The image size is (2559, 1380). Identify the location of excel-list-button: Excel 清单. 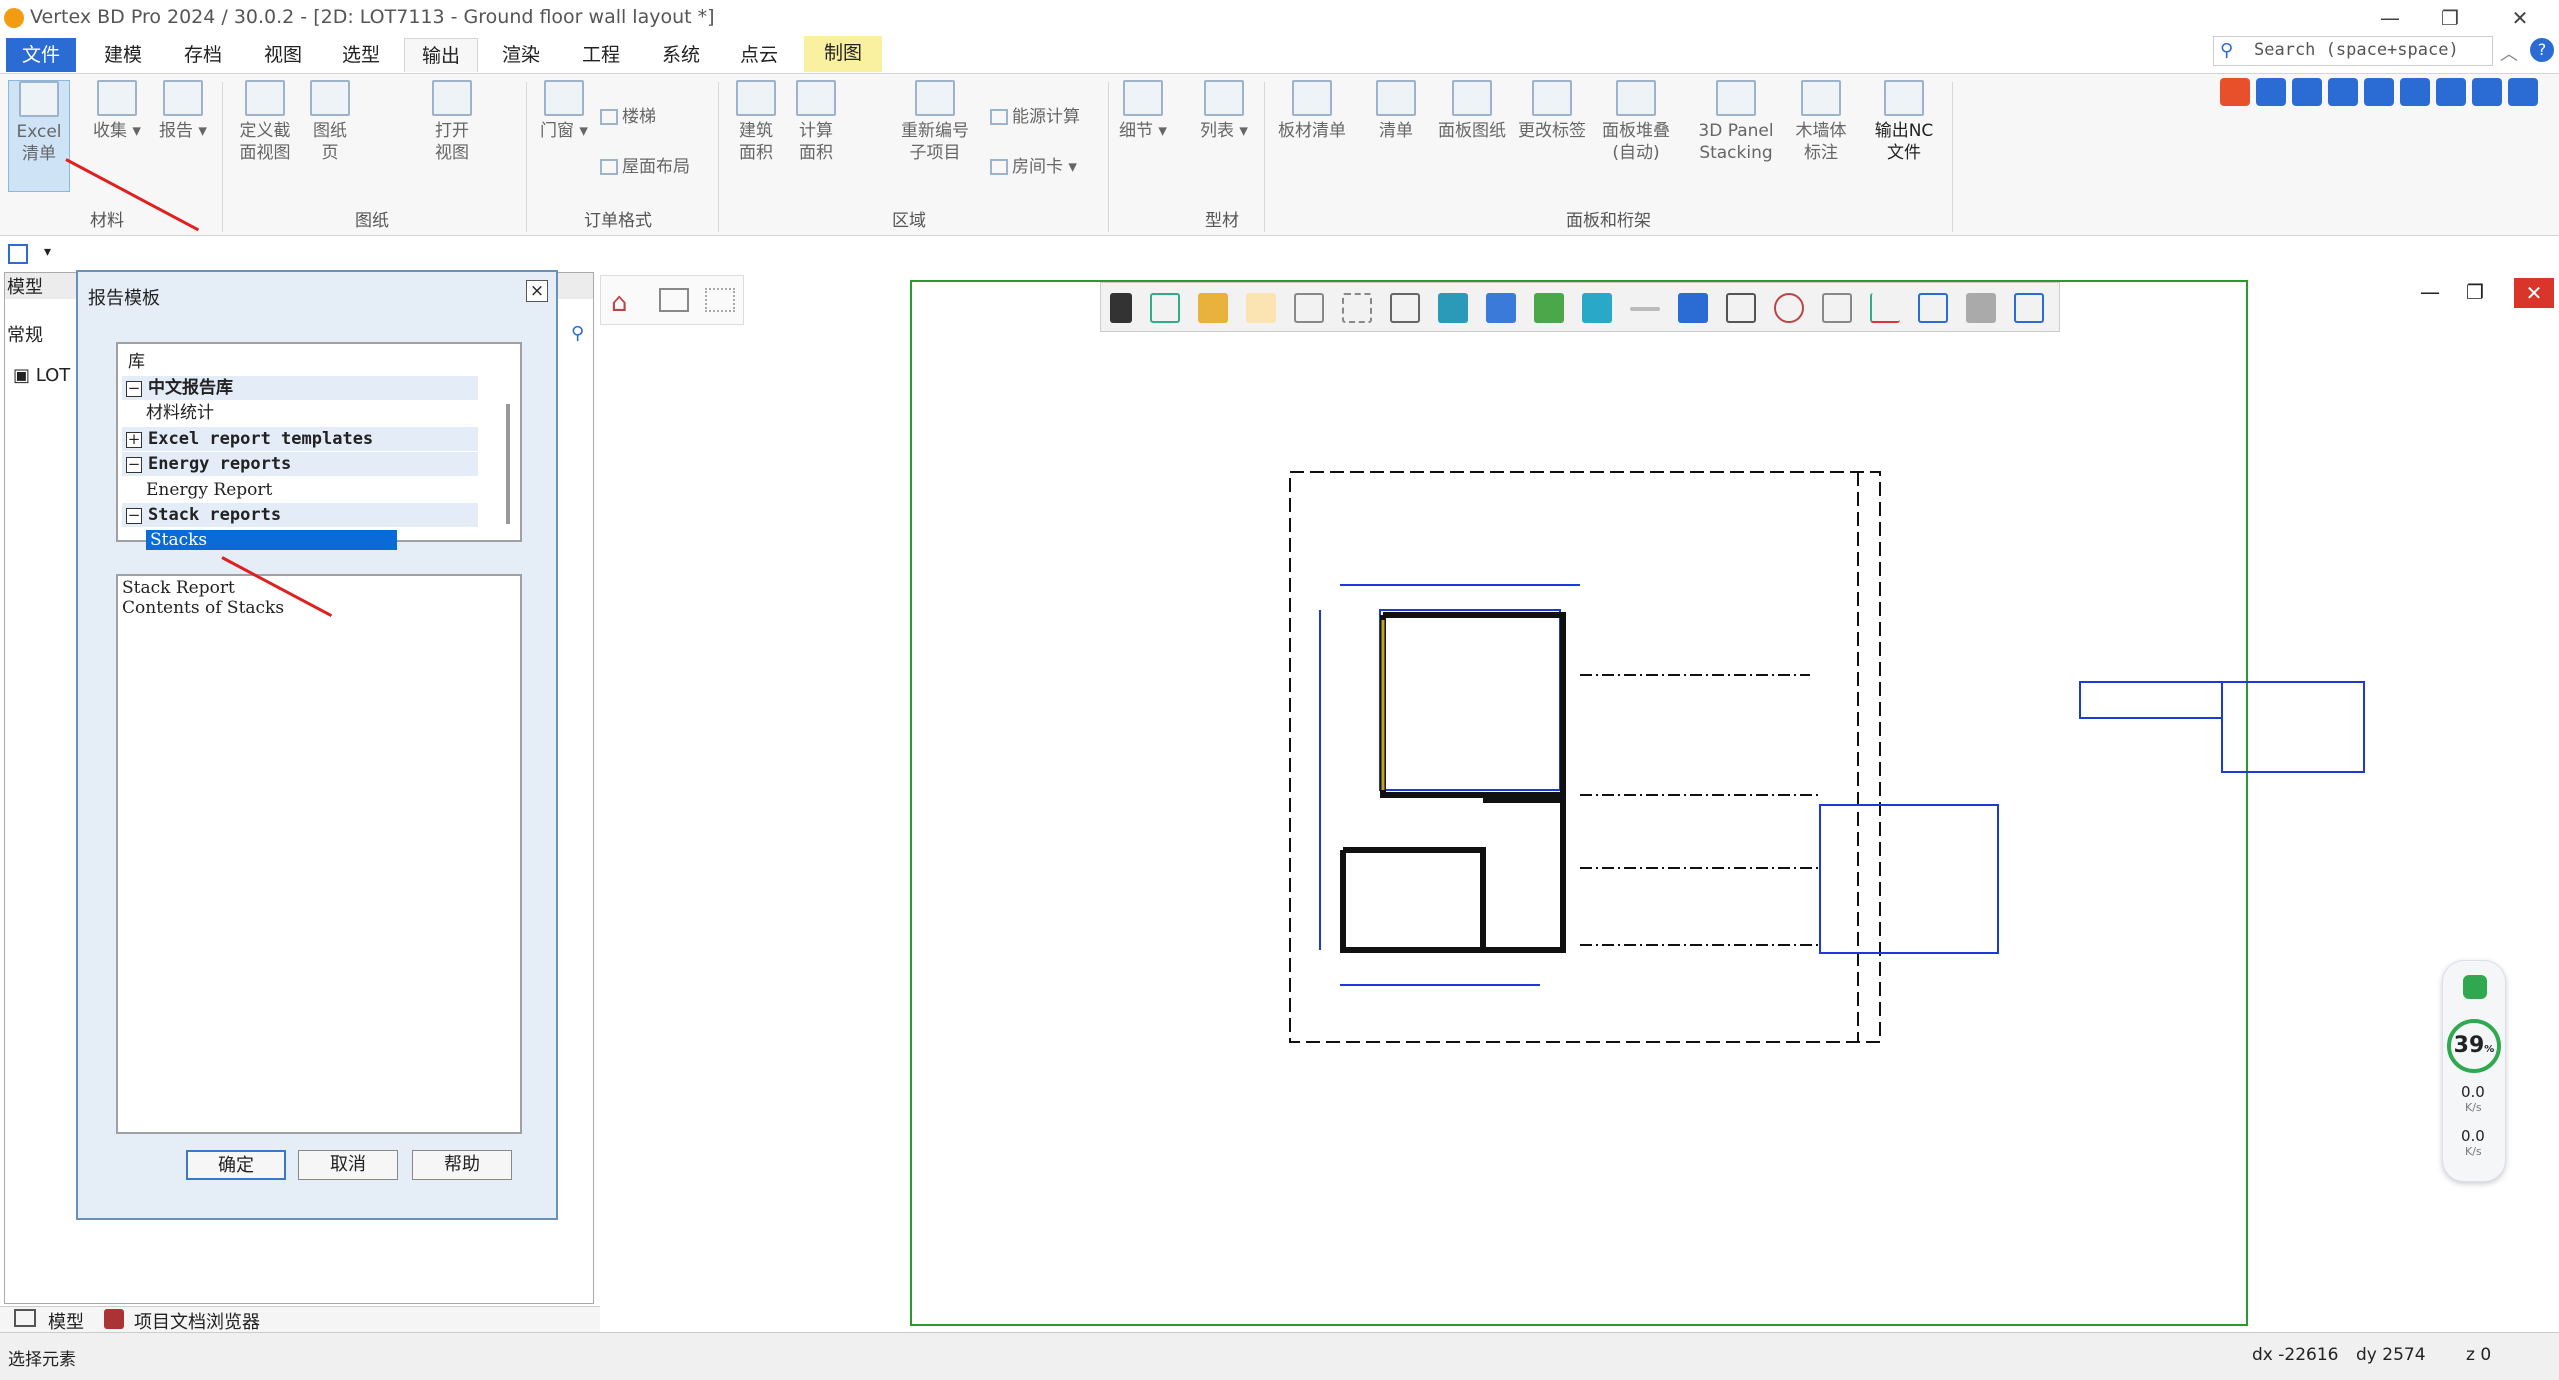
(39, 136).